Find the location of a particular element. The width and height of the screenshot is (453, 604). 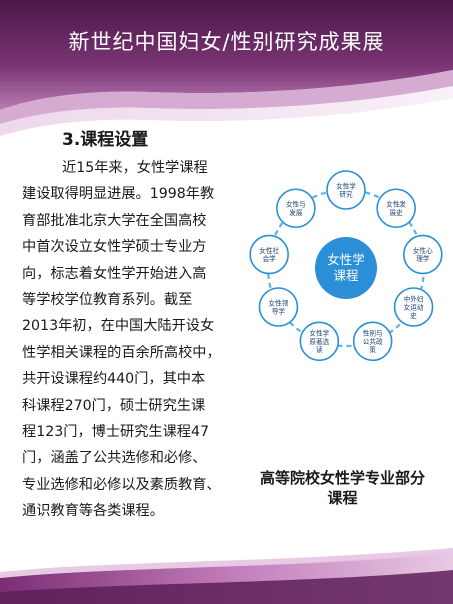

course-node-label: 性别与 is located at coordinates (373, 333).